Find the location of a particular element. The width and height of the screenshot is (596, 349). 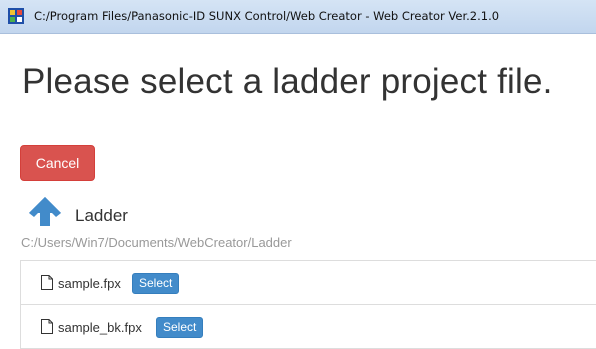

web-creator-app-icon is located at coordinates (16, 16).